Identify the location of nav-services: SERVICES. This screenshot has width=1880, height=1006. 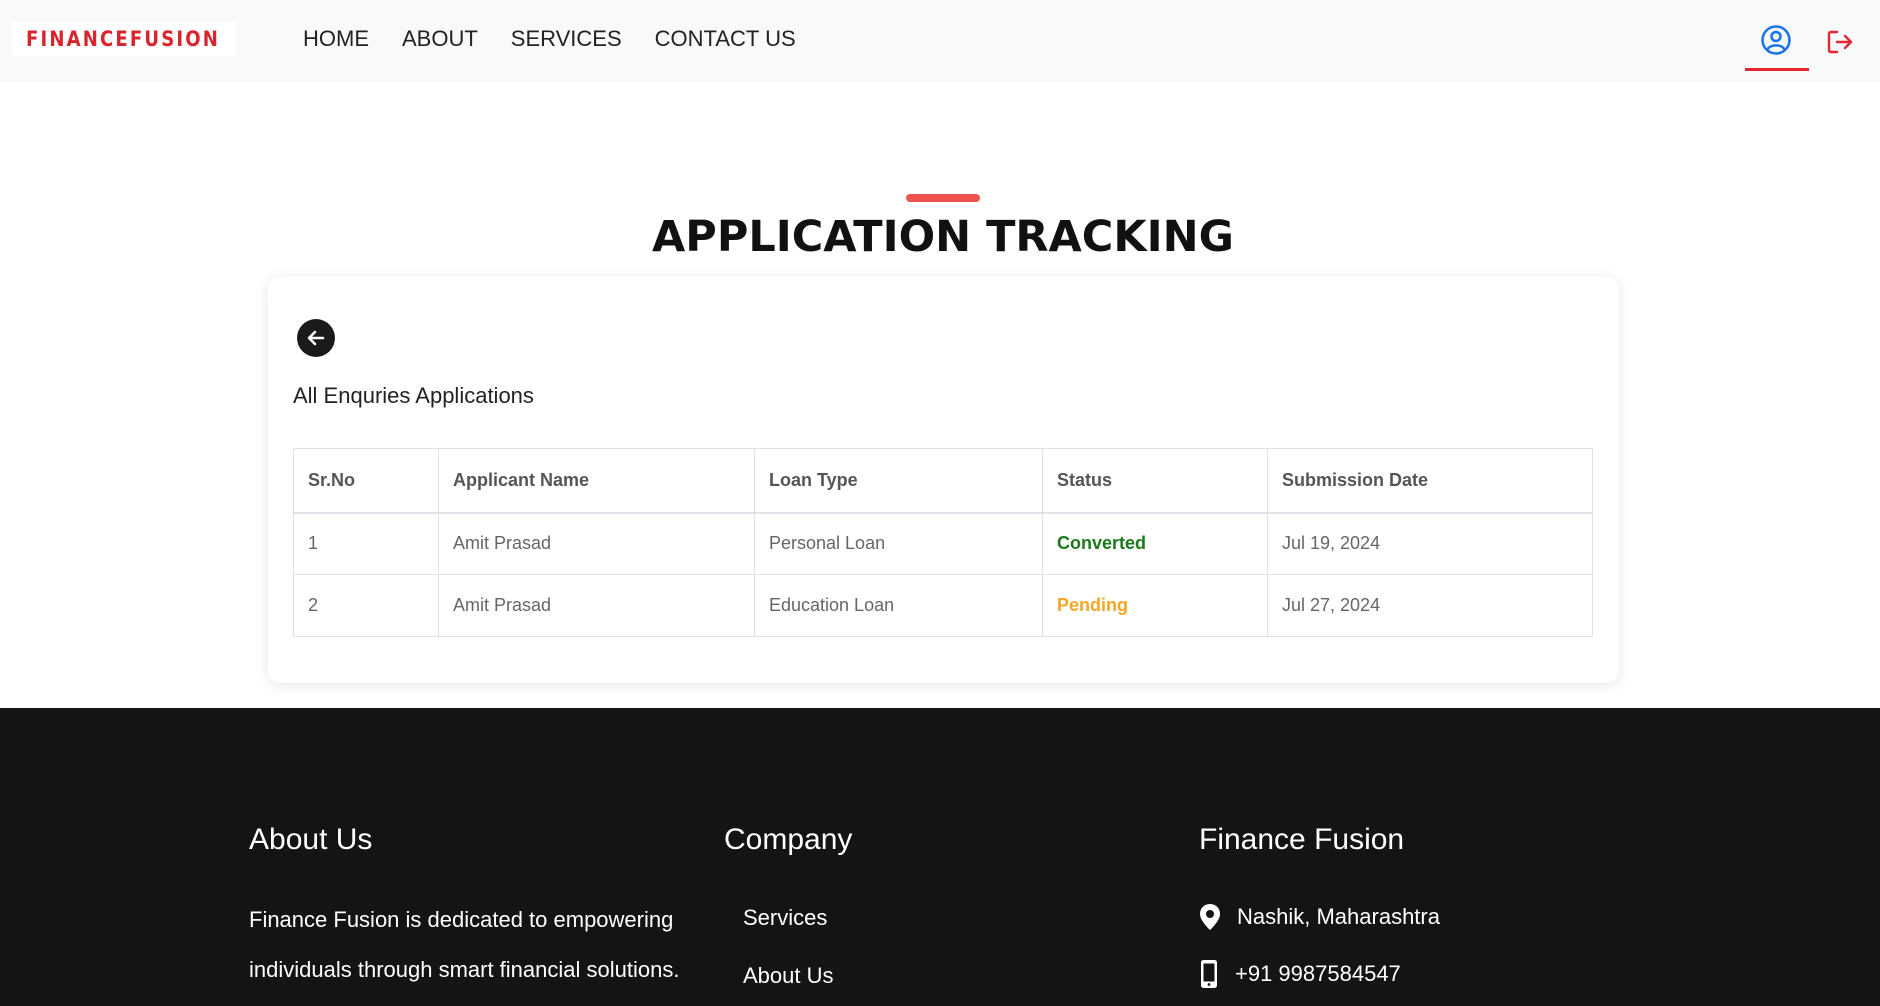
(566, 39).